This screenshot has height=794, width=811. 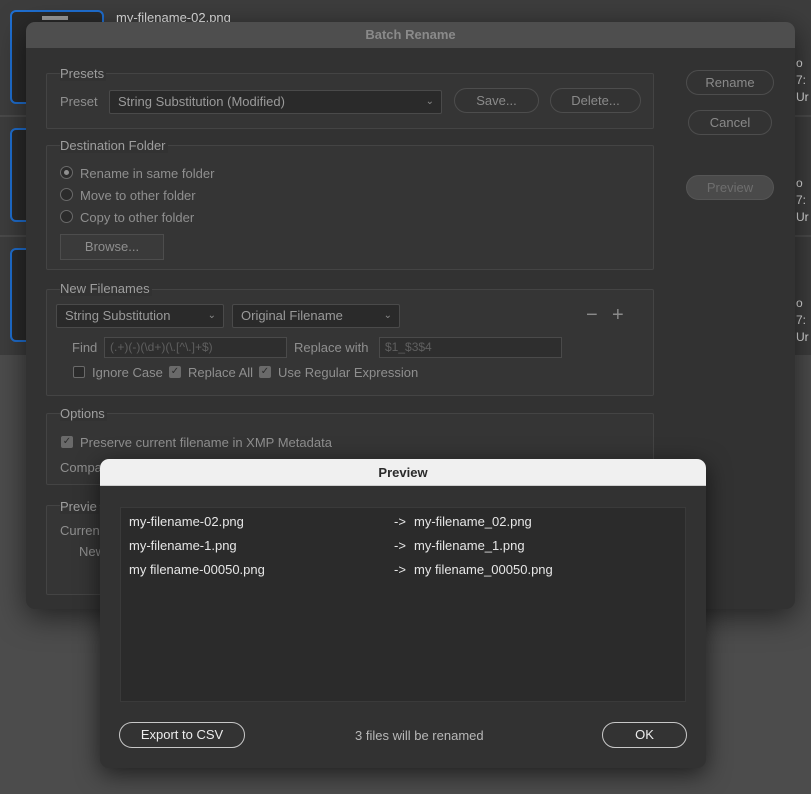 I want to click on preset-selected-value: String Substitution (Modified), so click(x=201, y=101).